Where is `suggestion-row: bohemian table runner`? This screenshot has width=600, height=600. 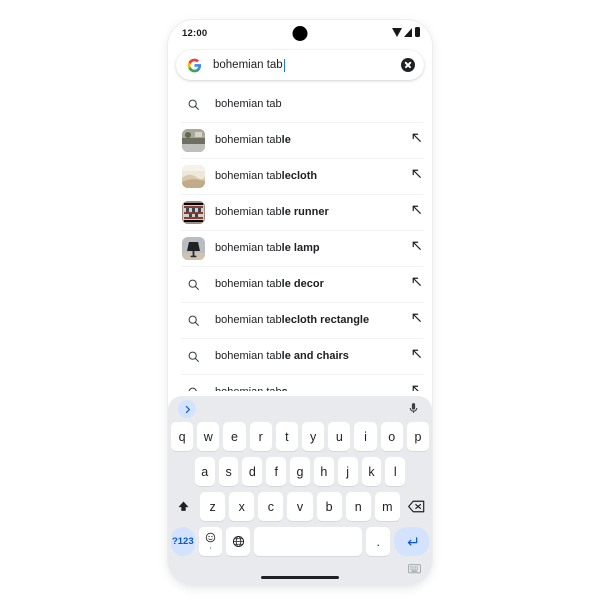 suggestion-row: bohemian table runner is located at coordinates (300, 212).